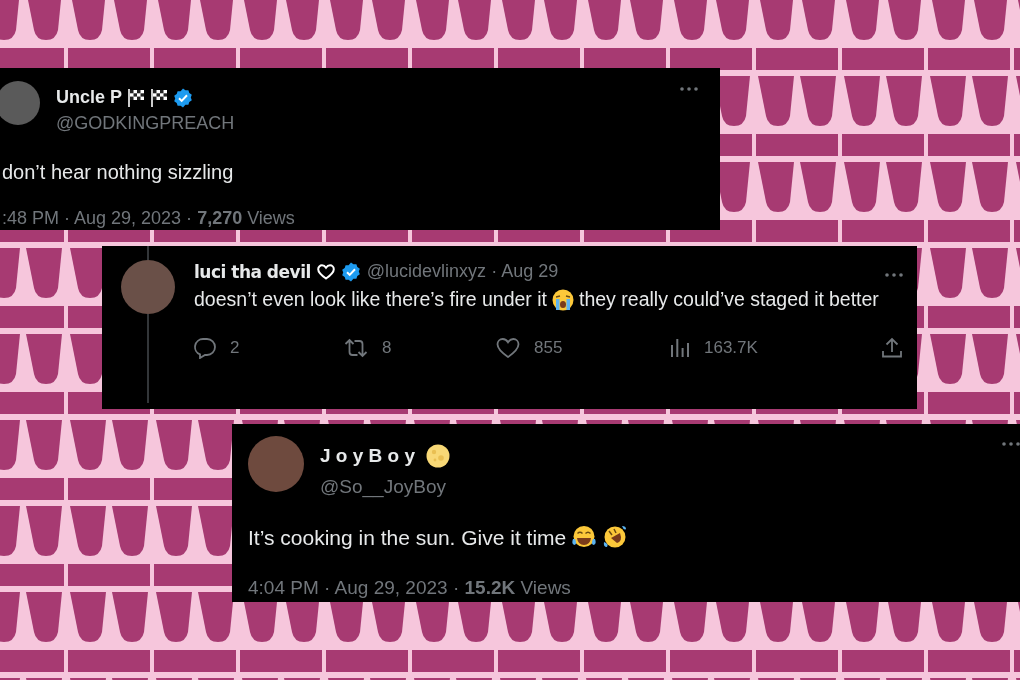  What do you see at coordinates (149, 219) in the screenshot?
I see `tweet-timestamp: :48 PM · Aug 29, 2023 · 7,270 Views` at bounding box center [149, 219].